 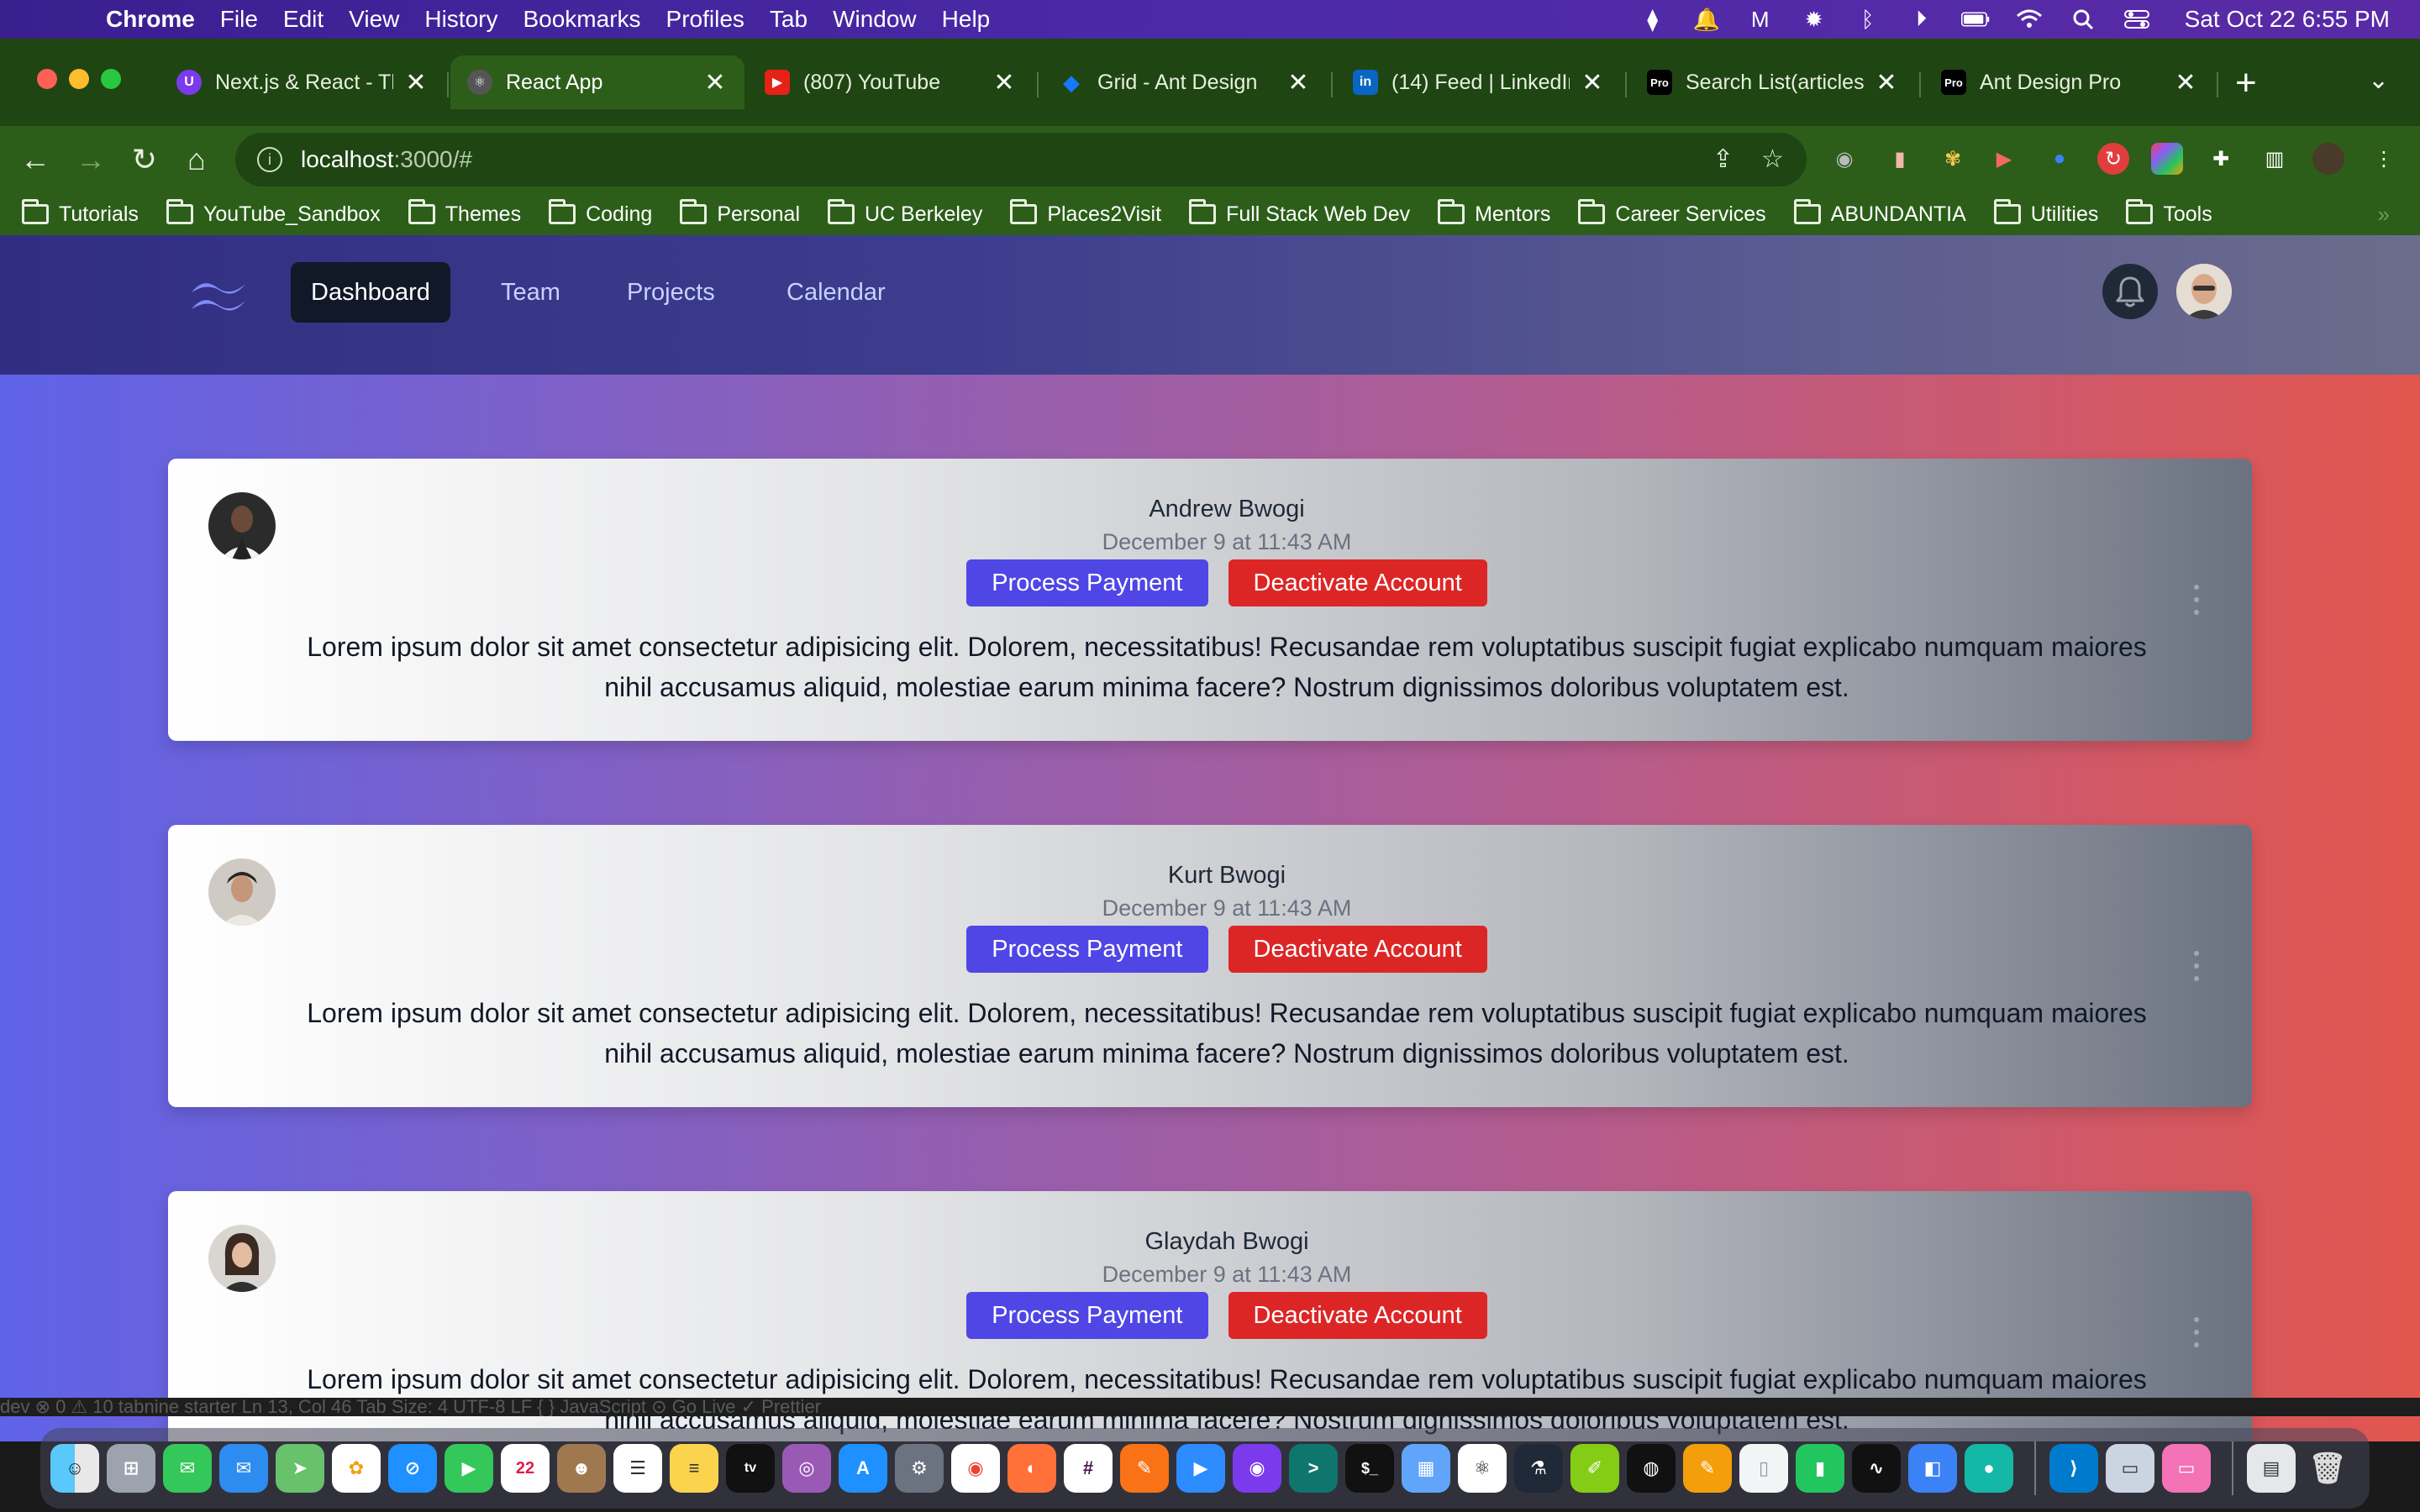 What do you see at coordinates (525, 1468) in the screenshot?
I see `calendar-icon: 22` at bounding box center [525, 1468].